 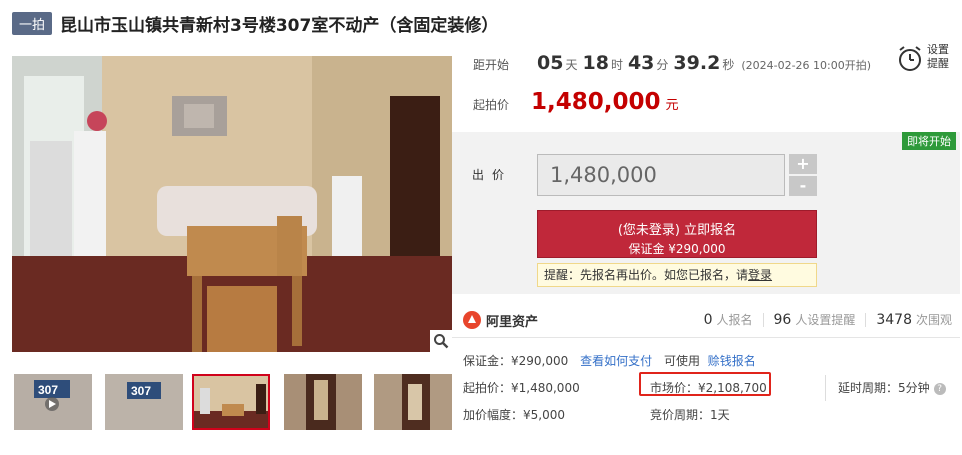 I want to click on stats-row: 阿里资产 0 人报名 96 人设置提醒 3478 次围观, so click(x=706, y=319).